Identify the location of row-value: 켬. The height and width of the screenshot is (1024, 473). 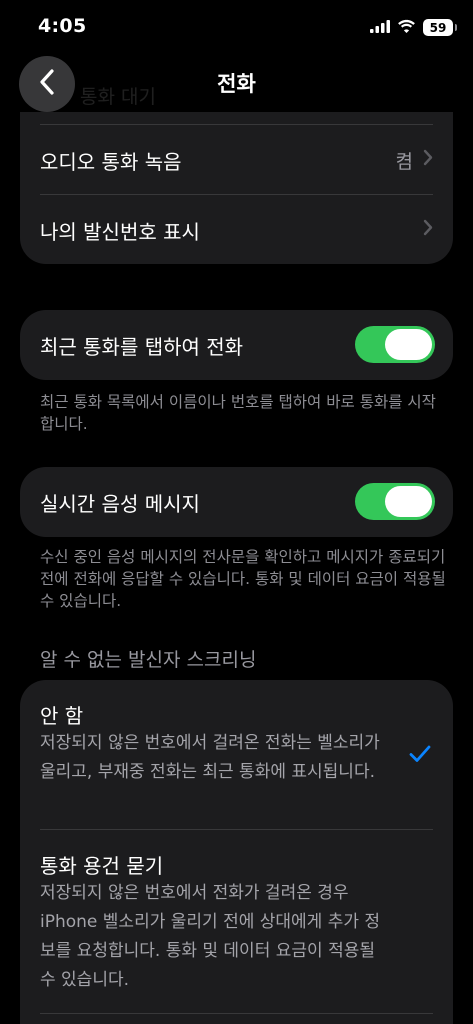
(404, 161).